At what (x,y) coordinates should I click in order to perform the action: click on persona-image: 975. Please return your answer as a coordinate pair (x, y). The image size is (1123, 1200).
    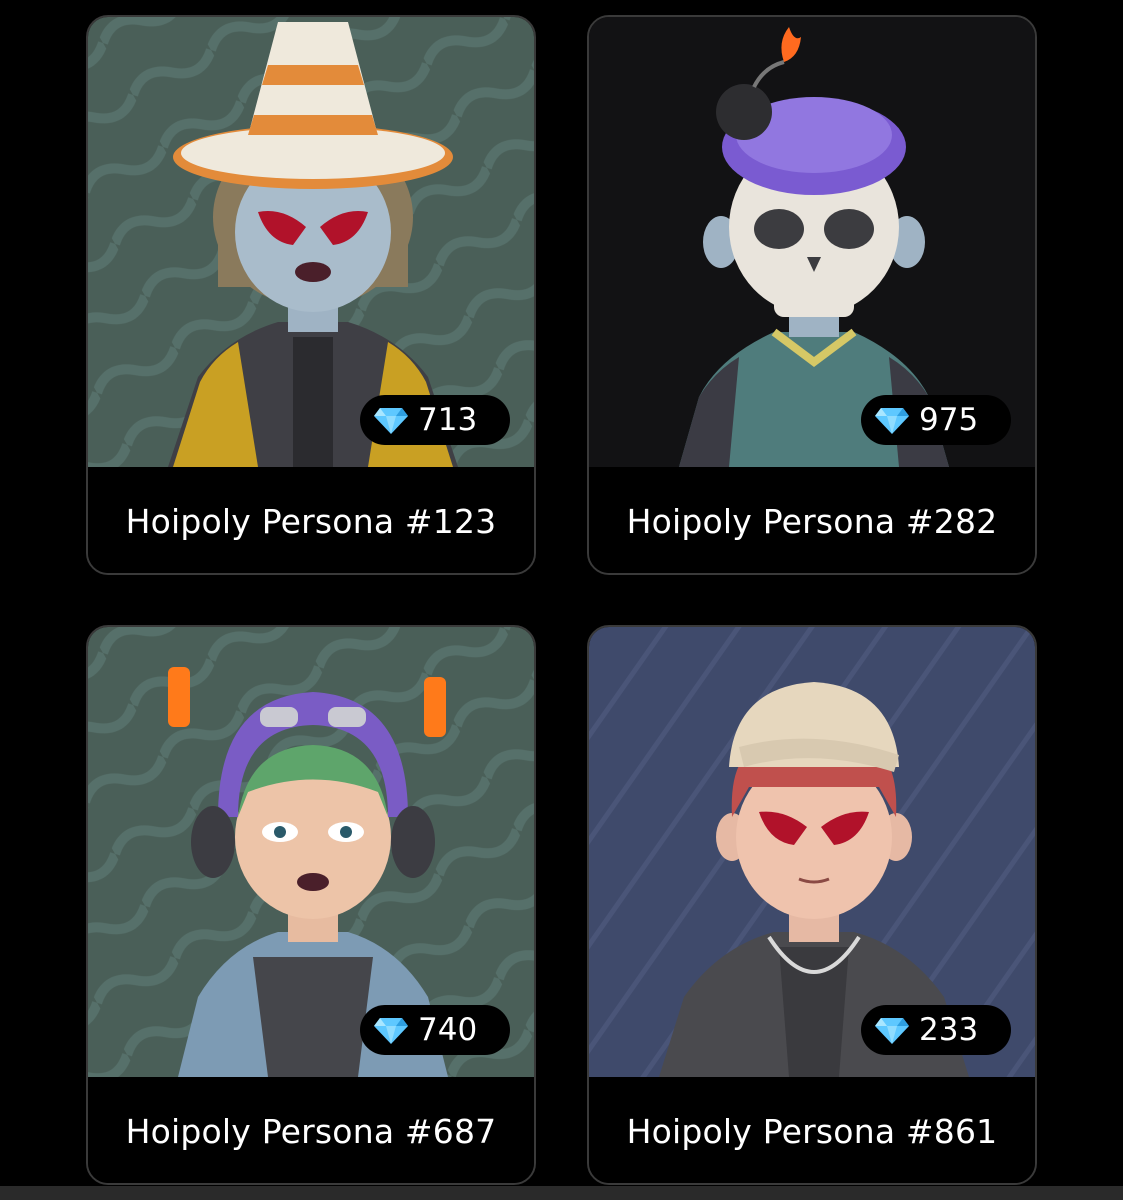
    Looking at the image, I should click on (812, 242).